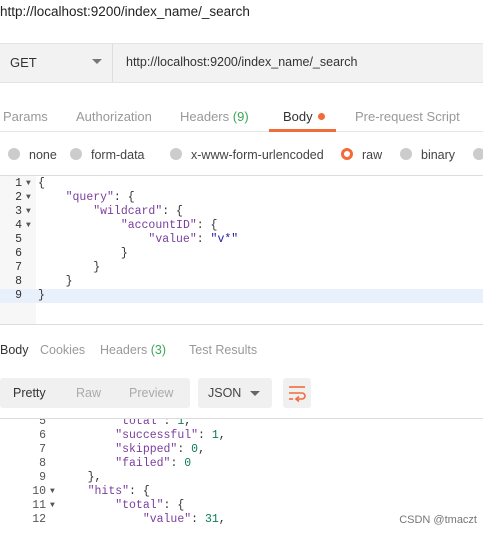 The width and height of the screenshot is (483, 534). I want to click on line-number: 2, so click(18, 197).